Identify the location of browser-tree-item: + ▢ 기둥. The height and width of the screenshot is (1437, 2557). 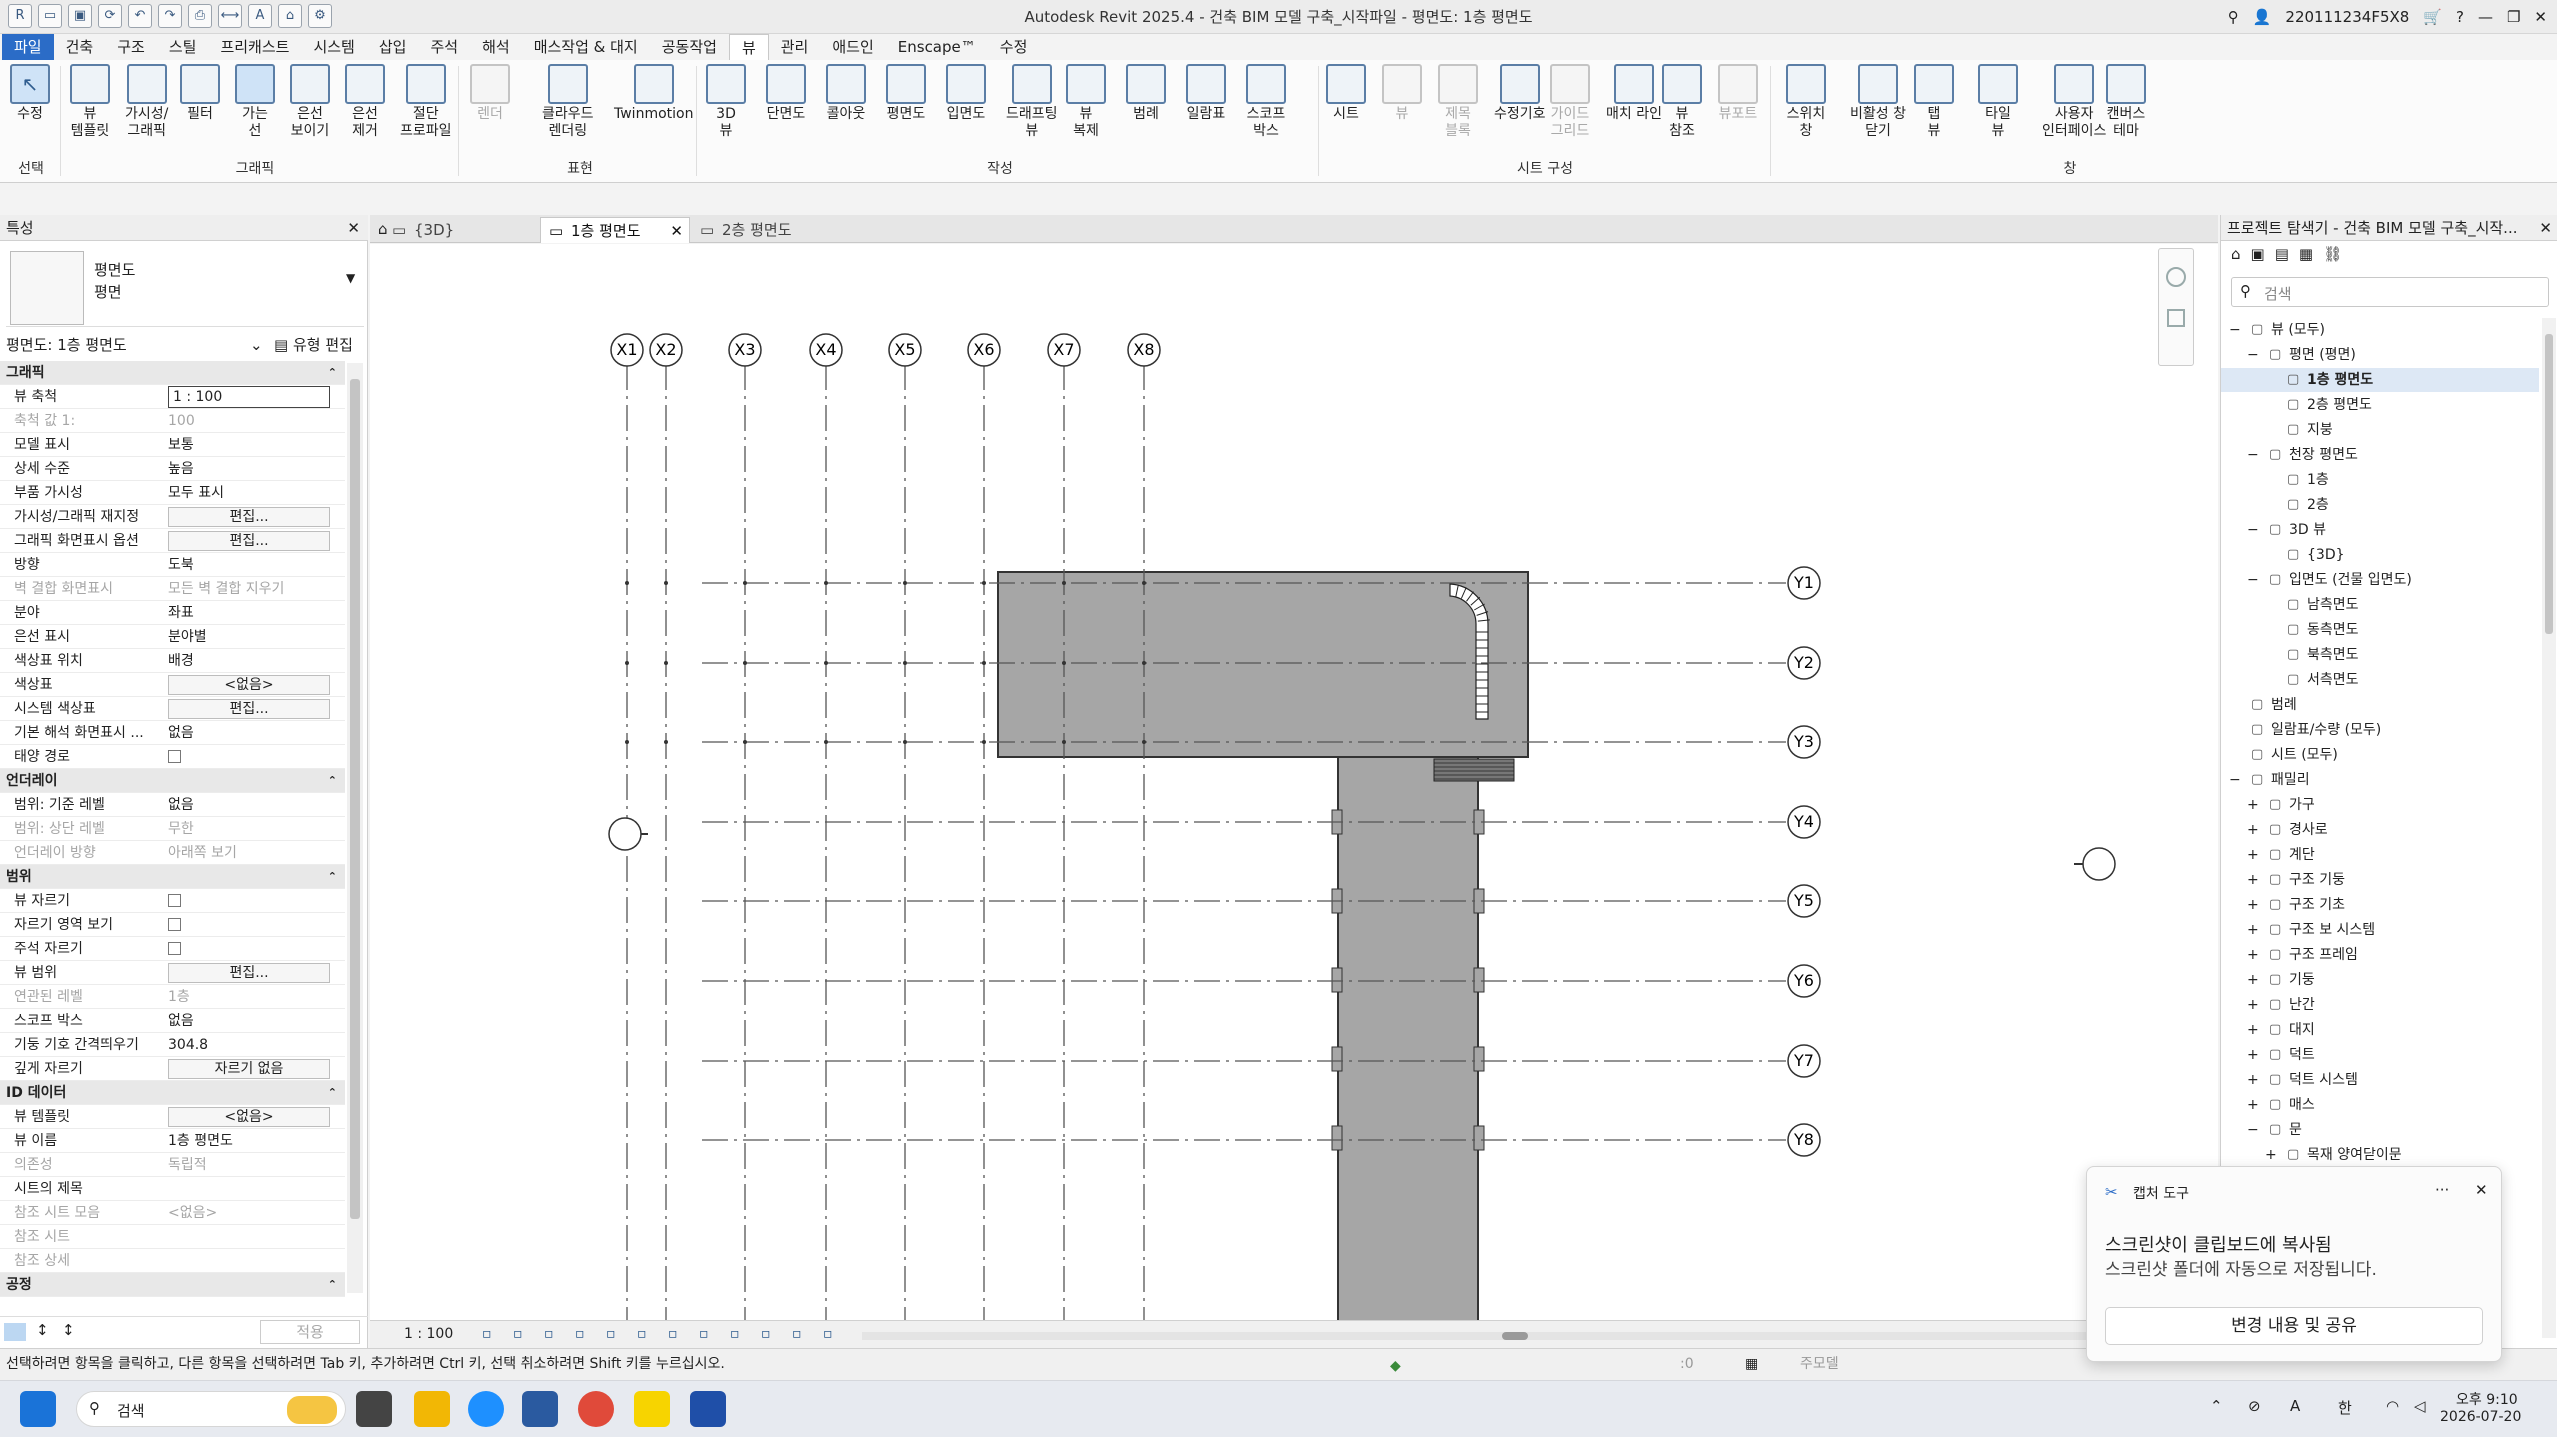
(2380, 980).